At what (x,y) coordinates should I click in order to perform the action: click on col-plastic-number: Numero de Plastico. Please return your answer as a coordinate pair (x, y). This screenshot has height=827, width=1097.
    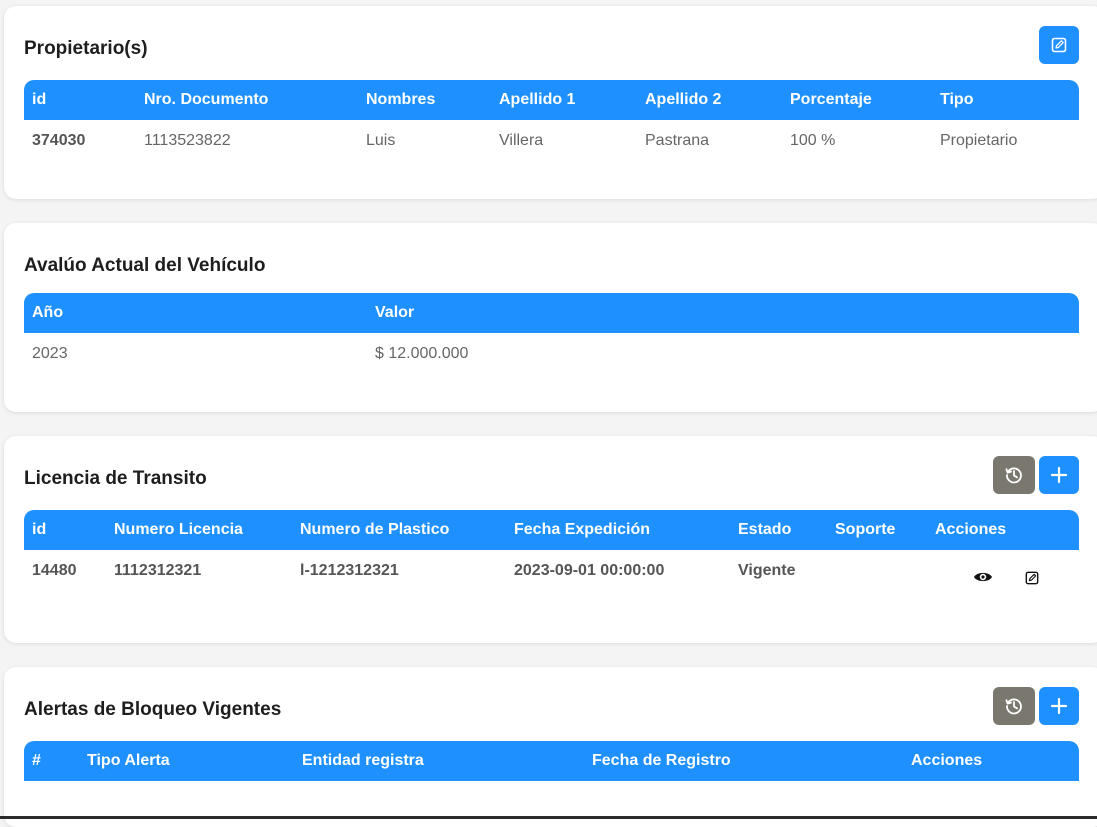
    Looking at the image, I should click on (375, 529).